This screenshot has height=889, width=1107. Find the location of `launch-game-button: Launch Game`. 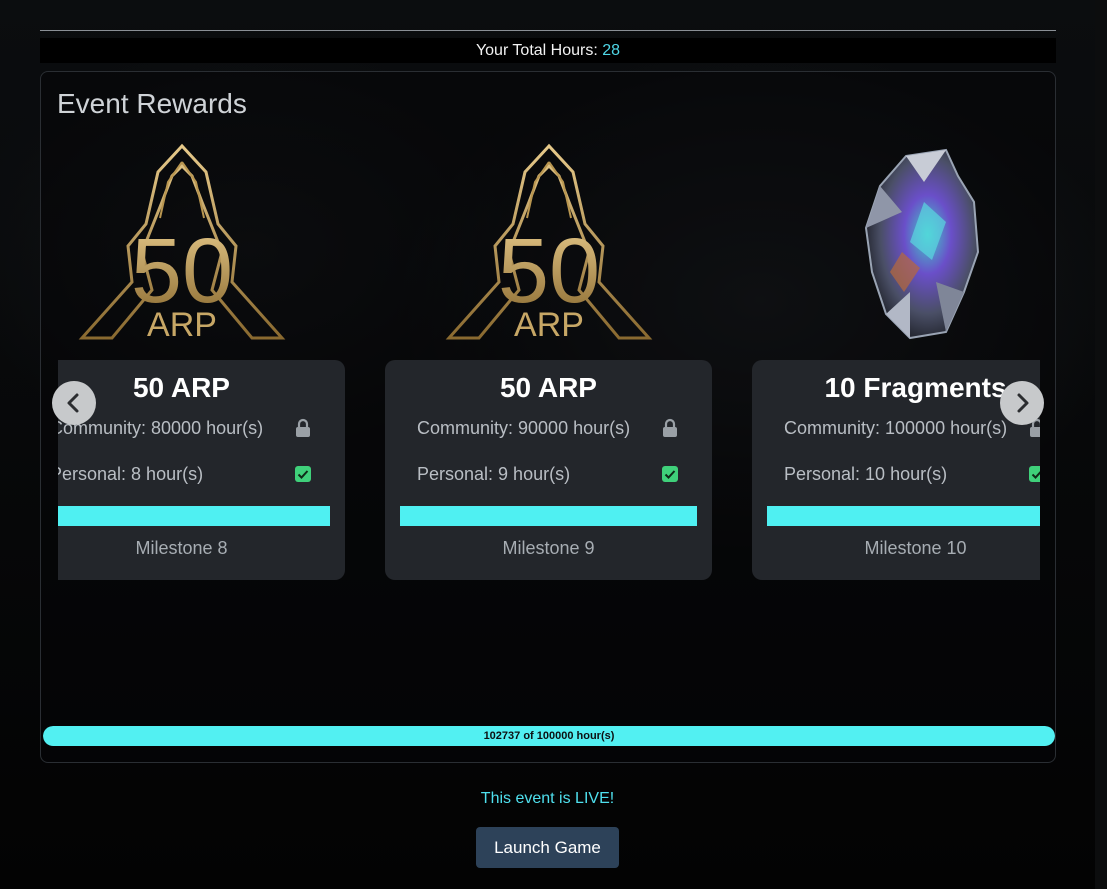

launch-game-button: Launch Game is located at coordinates (547, 847).